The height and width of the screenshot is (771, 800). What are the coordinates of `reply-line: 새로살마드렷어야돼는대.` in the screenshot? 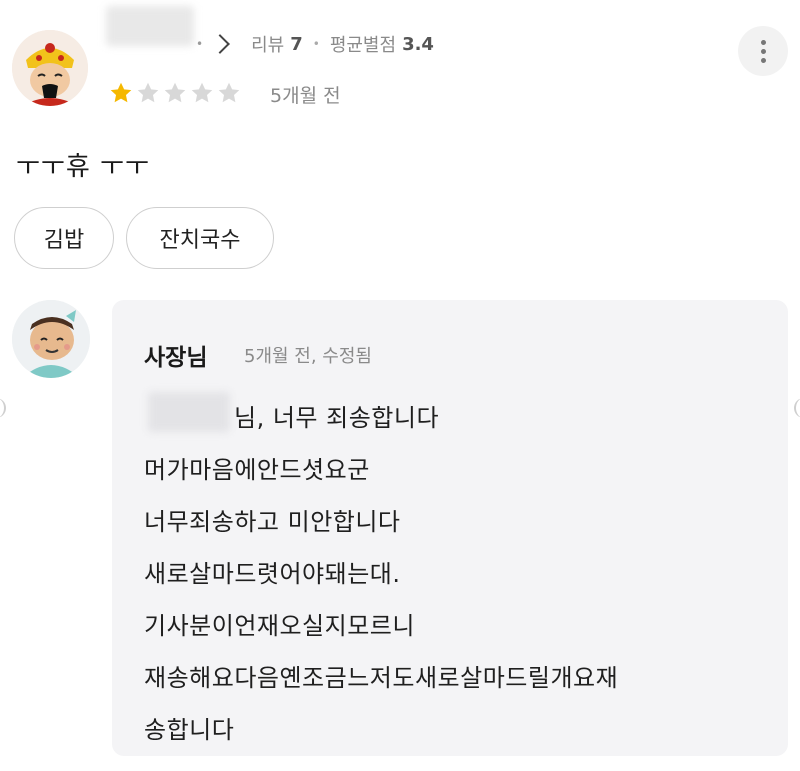 It's located at (272, 574).